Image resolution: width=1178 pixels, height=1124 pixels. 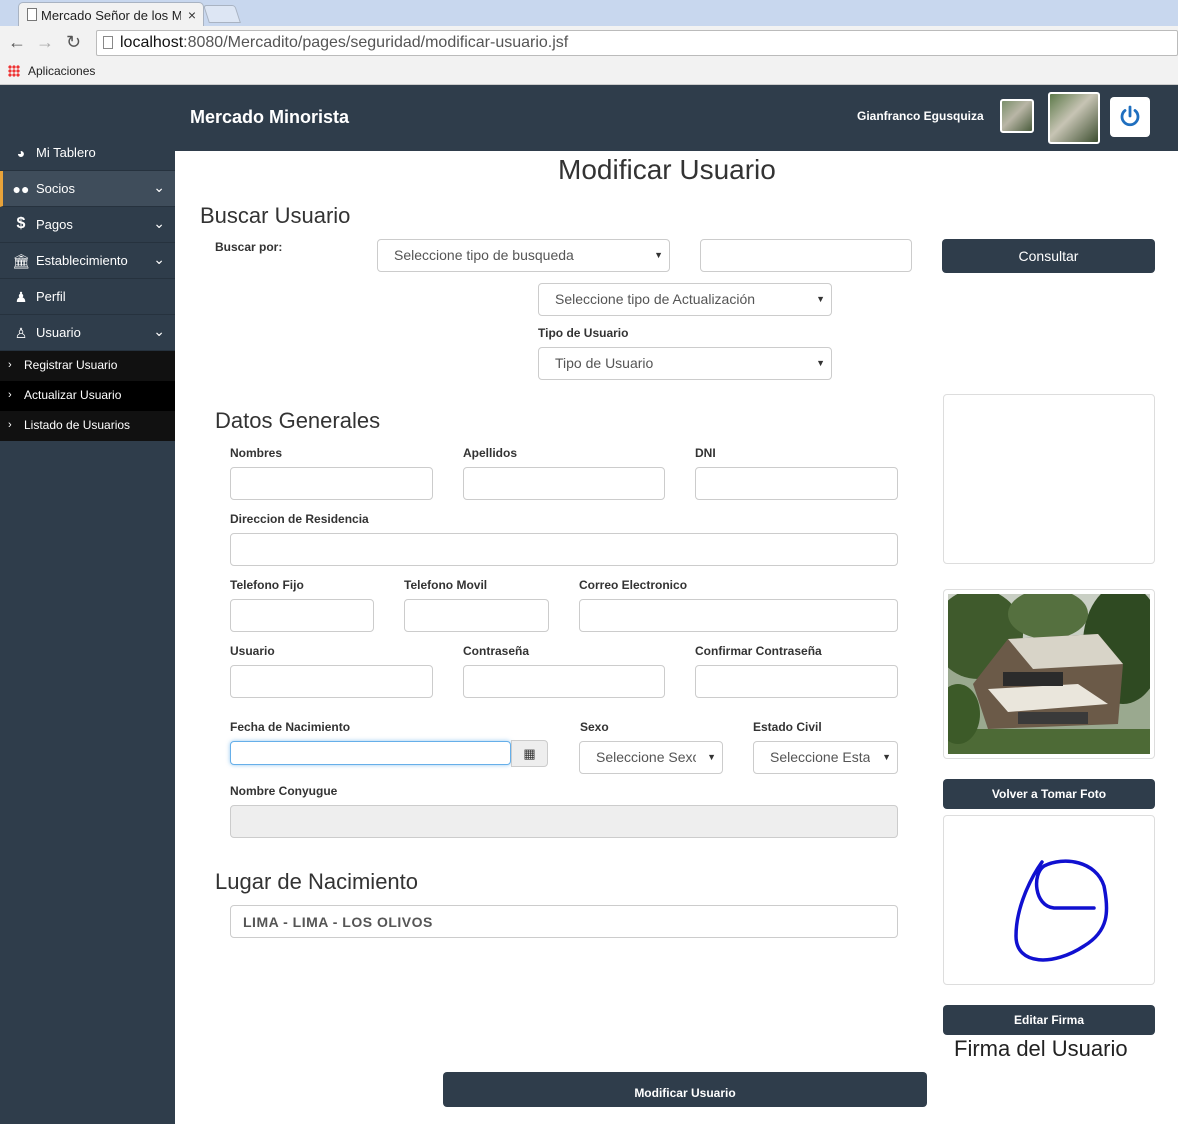 I want to click on brand-title: Mercado Minorista, so click(x=269, y=117).